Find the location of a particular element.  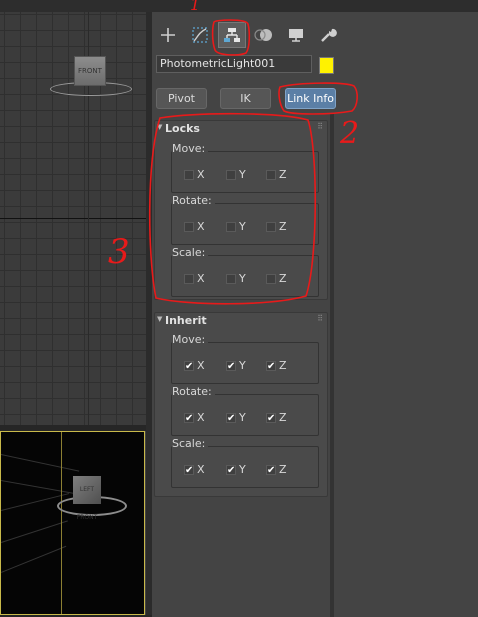

object-name-field: PhotometricLight001 is located at coordinates (234, 64).